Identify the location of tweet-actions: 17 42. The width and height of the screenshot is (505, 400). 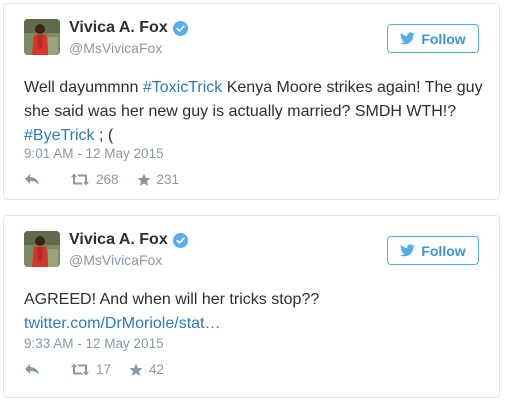
(94, 369).